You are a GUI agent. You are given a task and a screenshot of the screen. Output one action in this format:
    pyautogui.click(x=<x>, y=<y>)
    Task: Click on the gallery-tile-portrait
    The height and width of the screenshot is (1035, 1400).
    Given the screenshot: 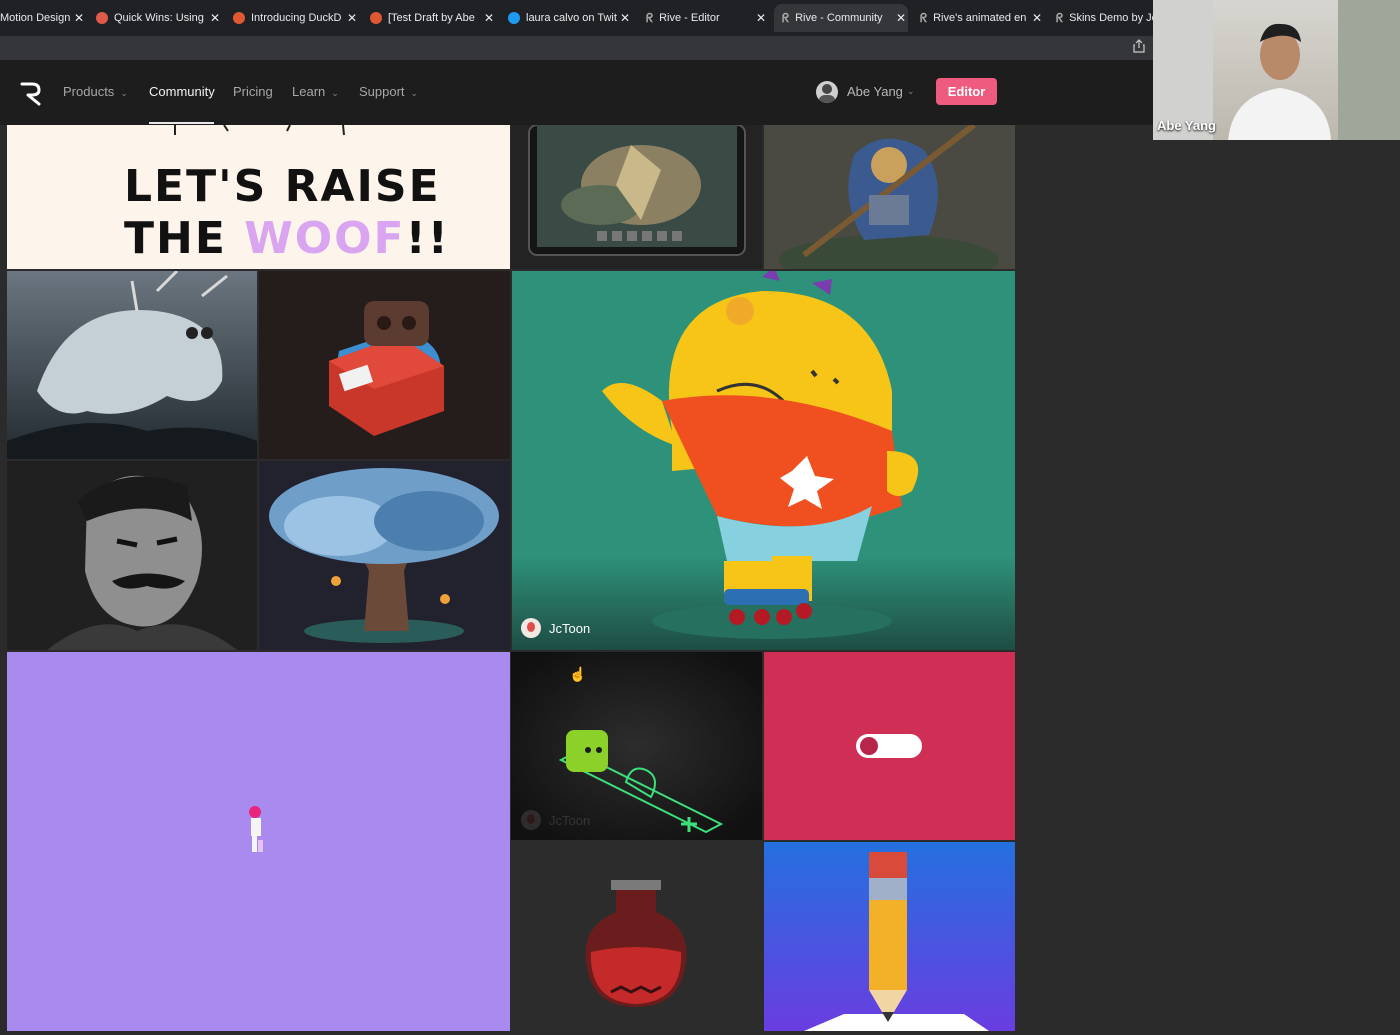 What is the action you would take?
    pyautogui.click(x=132, y=555)
    